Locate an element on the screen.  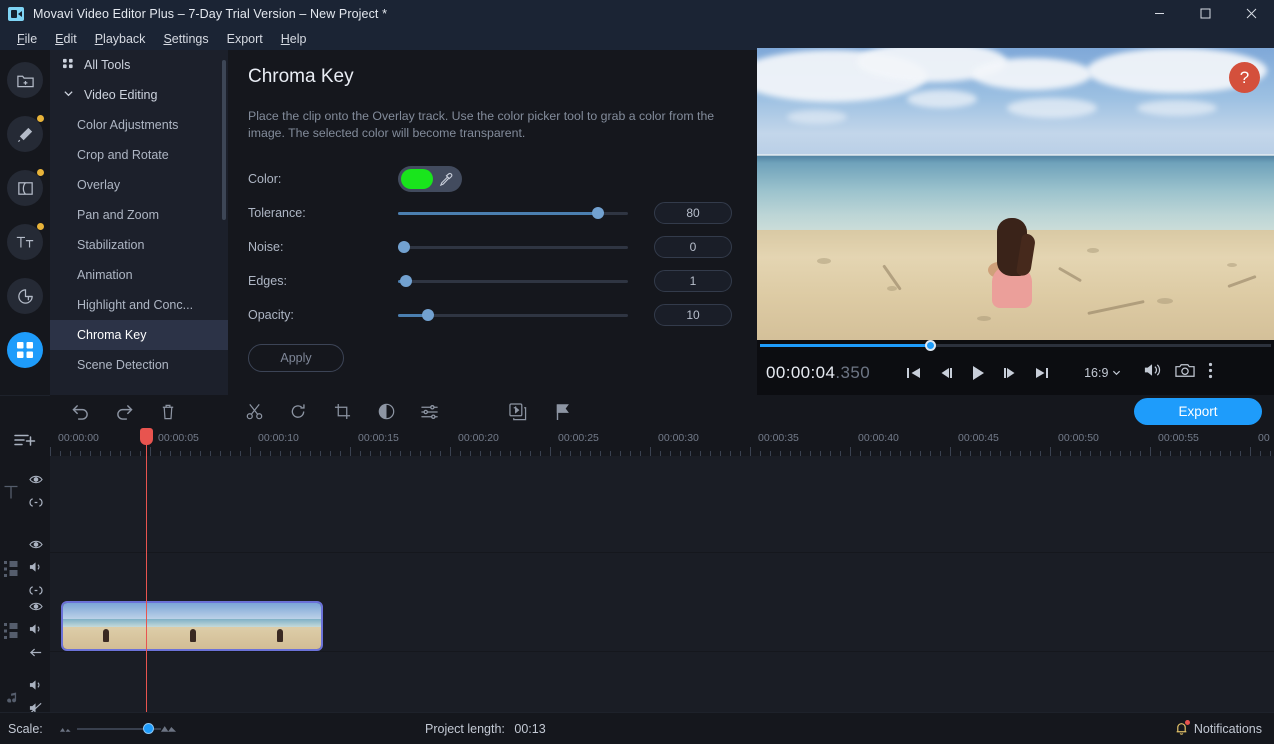
minimize-icon is located at coordinates (1159, 13).